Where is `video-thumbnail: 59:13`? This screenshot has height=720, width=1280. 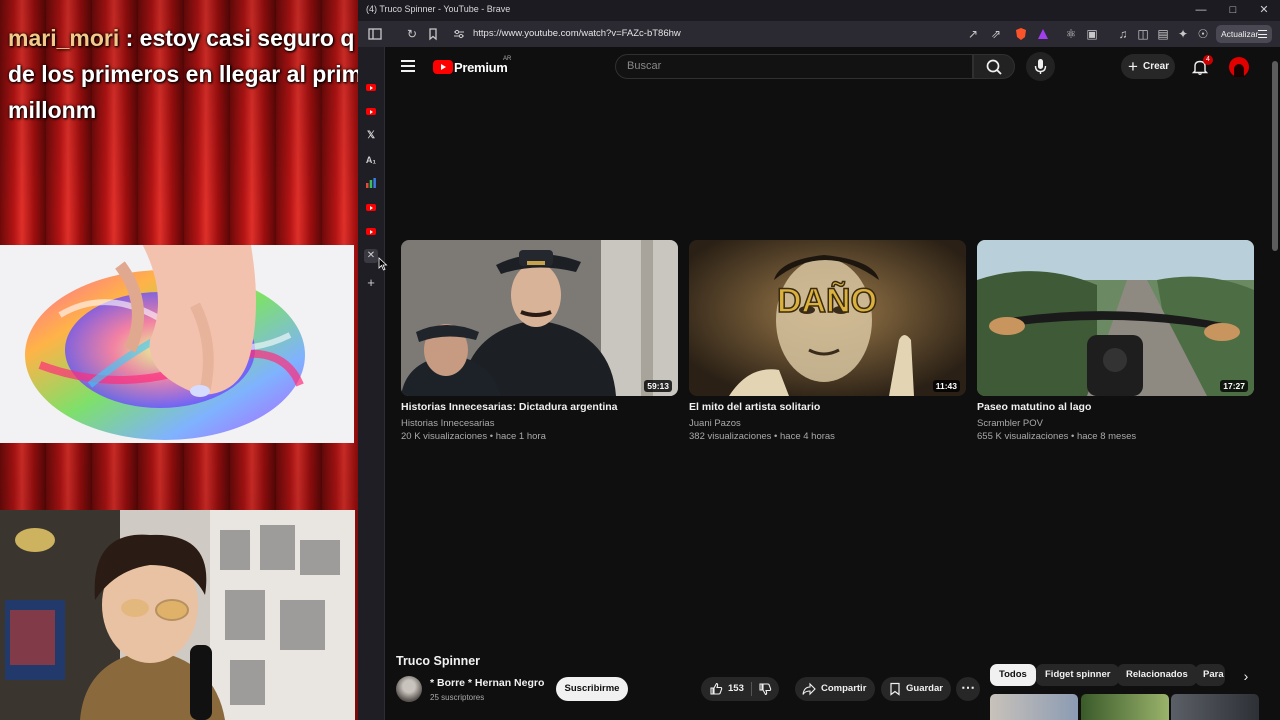
video-thumbnail: 59:13 is located at coordinates (539, 318).